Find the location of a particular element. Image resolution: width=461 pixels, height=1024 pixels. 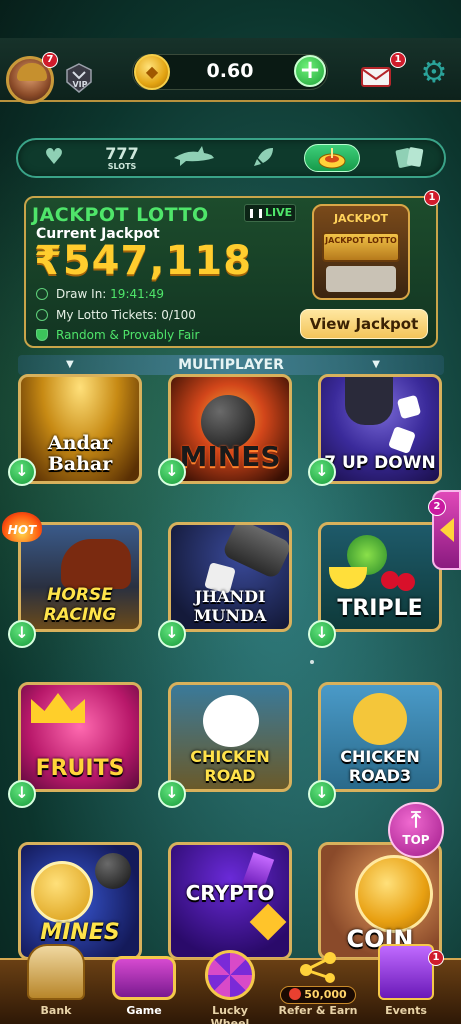

shark-icon is located at coordinates (194, 156).